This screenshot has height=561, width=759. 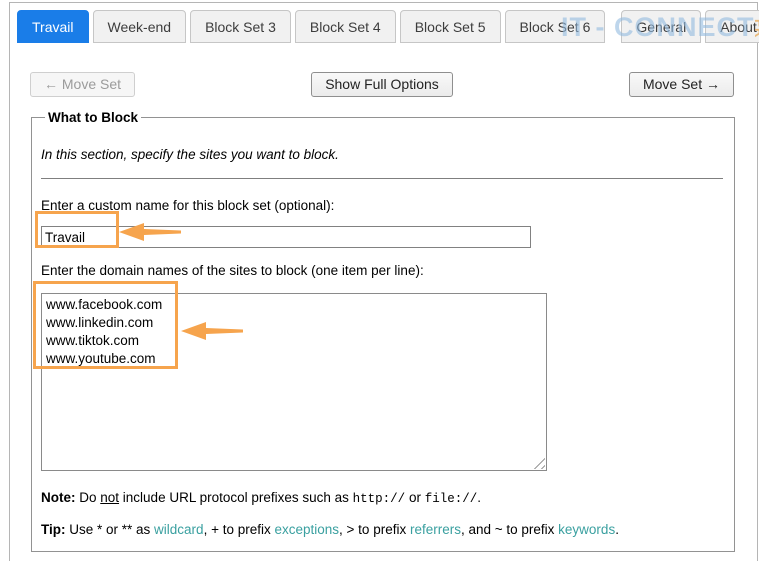 I want to click on tab-block-set-3: Block Set 3, so click(x=240, y=26).